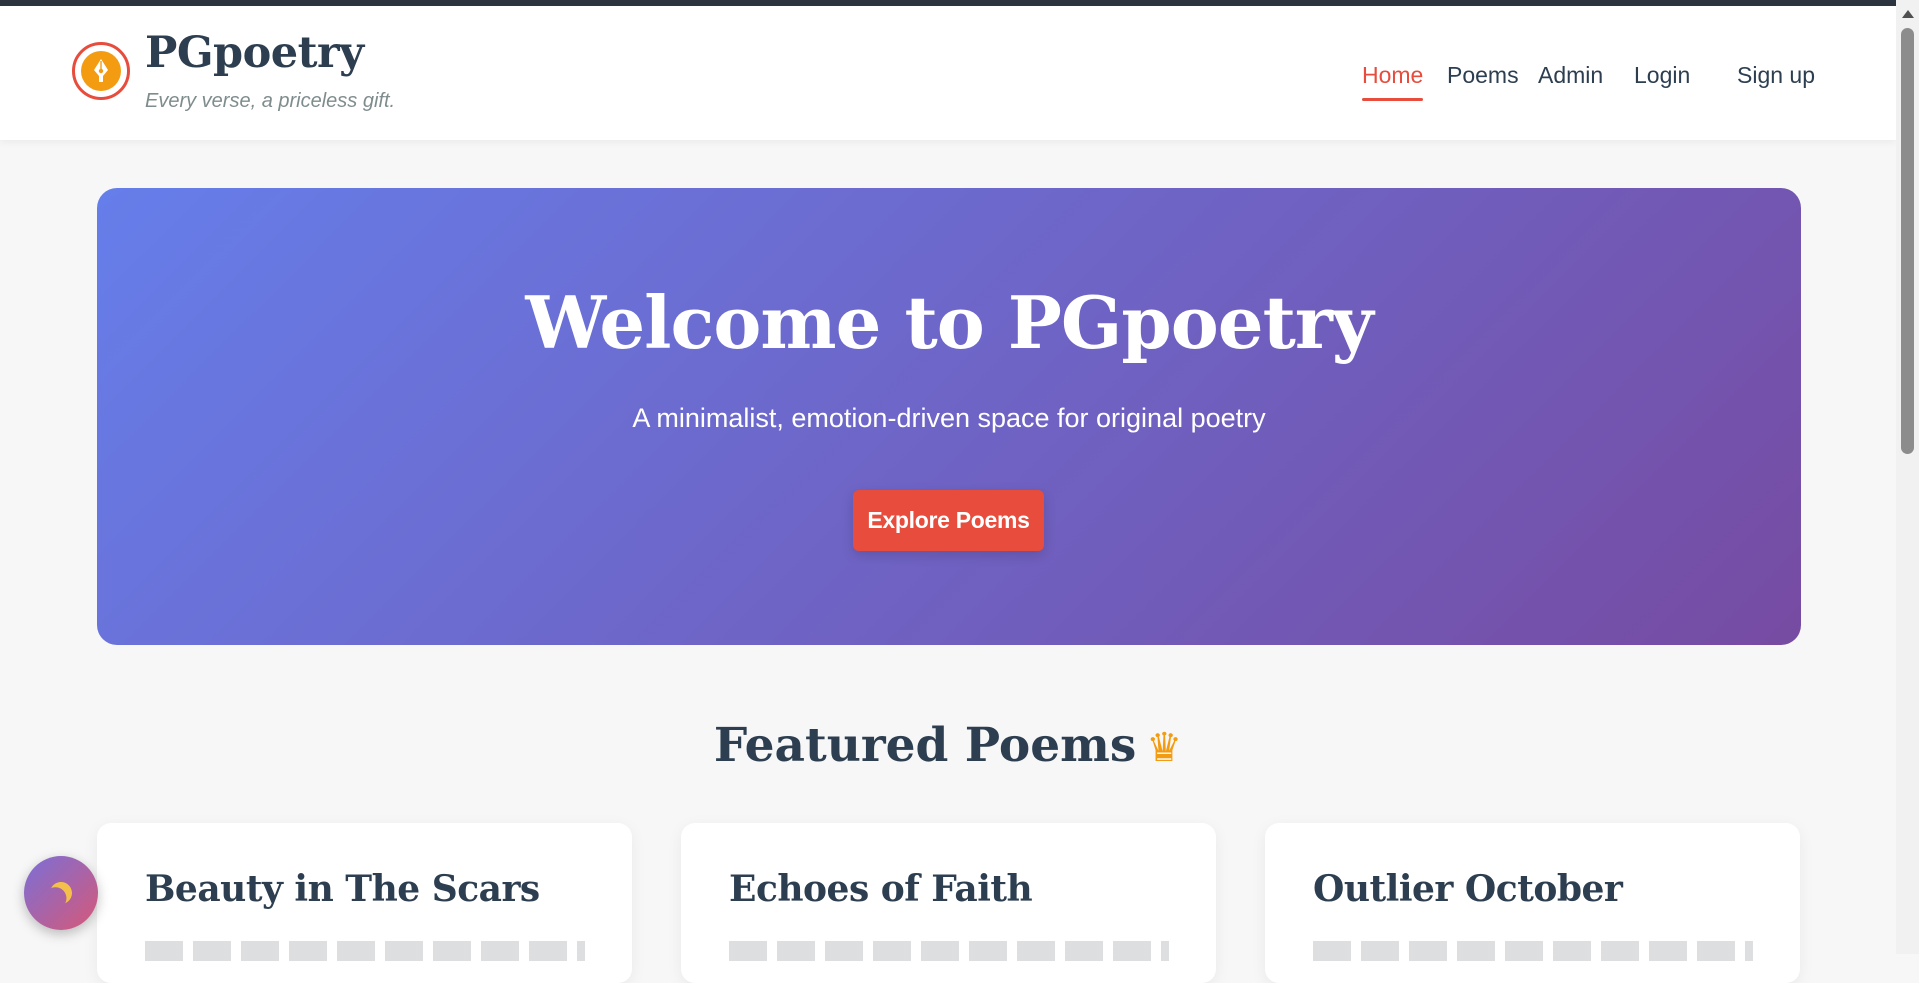  Describe the element at coordinates (342, 889) in the screenshot. I see `poem-card-title: Beauty in The Scars` at that location.